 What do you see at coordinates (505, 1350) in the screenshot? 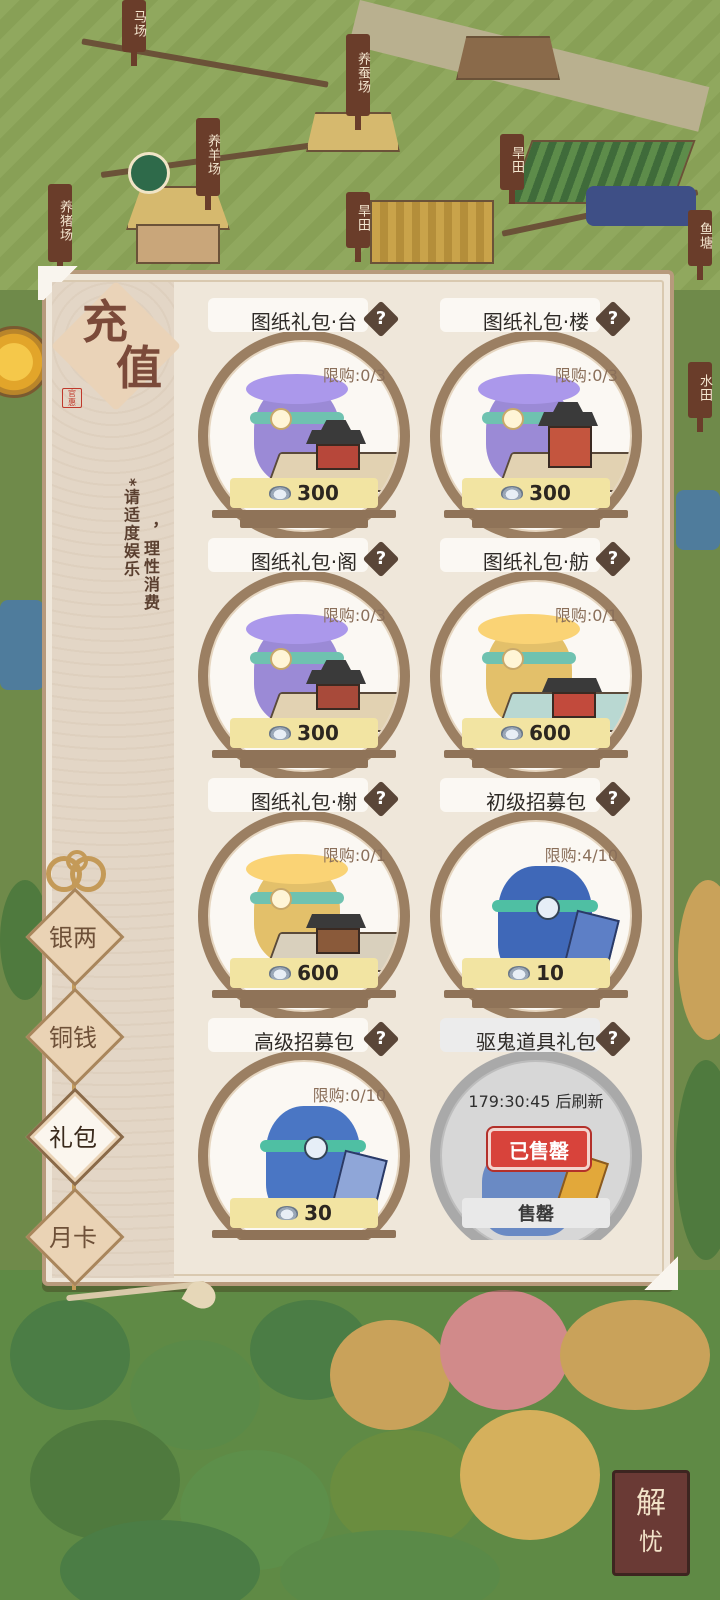
I see `flower-tree` at bounding box center [505, 1350].